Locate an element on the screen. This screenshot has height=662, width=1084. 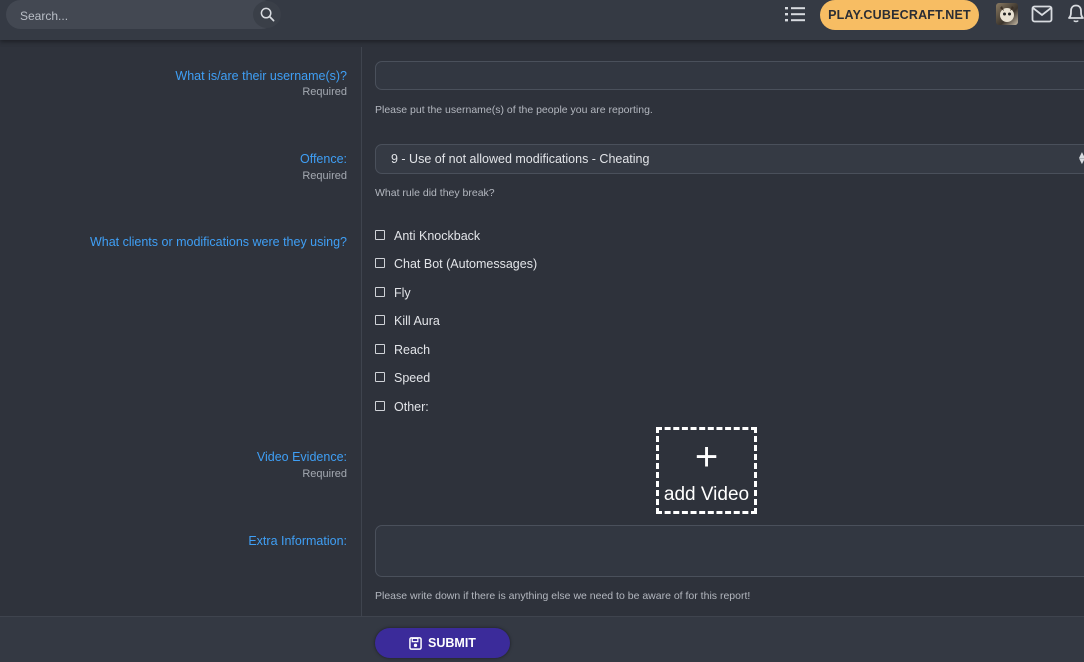
checkbox-chat-bot: Chat Bot (Automessages) is located at coordinates (456, 264).